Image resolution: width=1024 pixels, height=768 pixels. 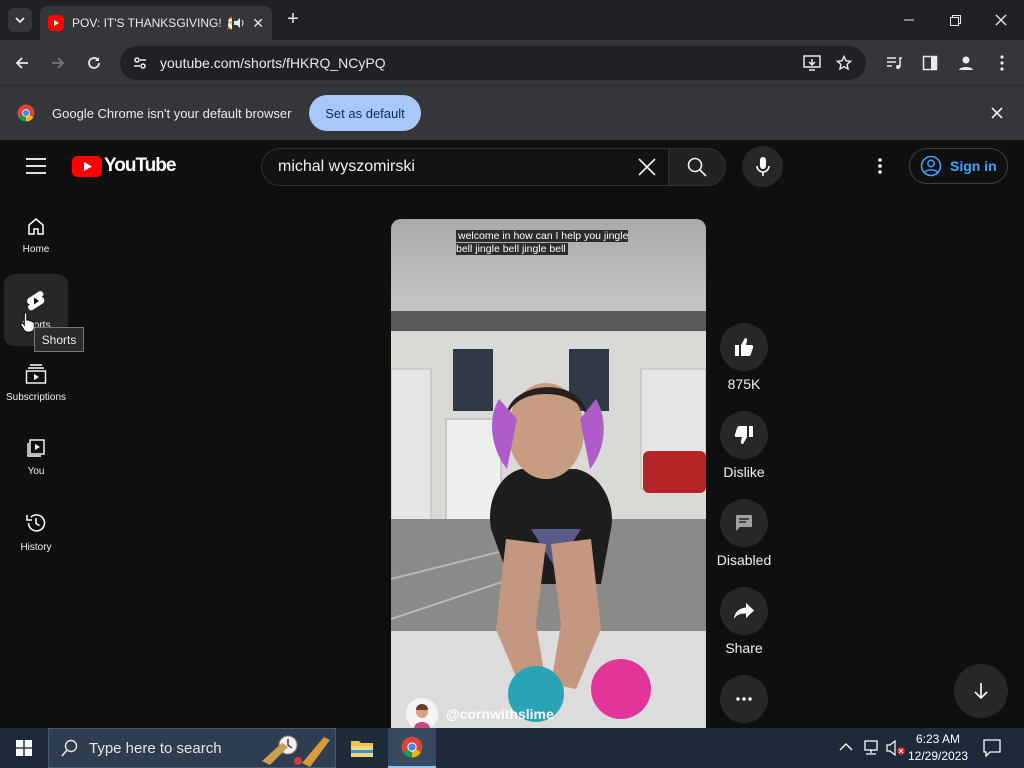 I want to click on shorts-tooltip: Shorts, so click(x=59, y=339).